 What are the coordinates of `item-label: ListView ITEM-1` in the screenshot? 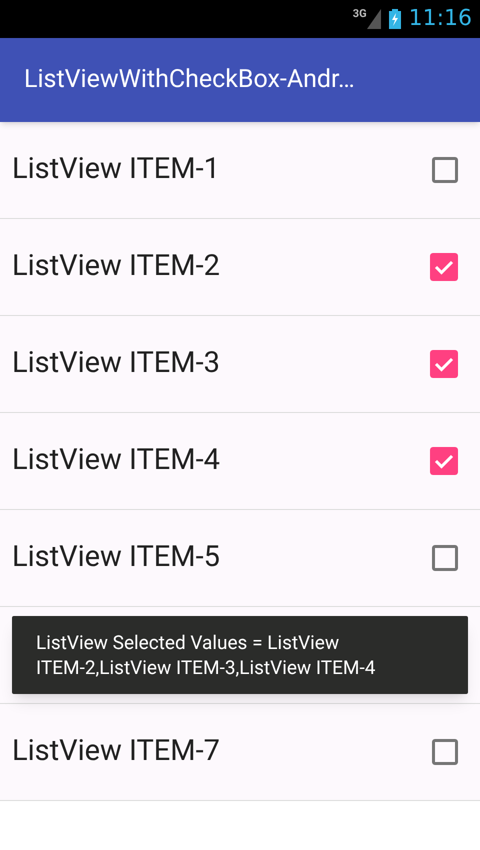 It's located at (116, 169).